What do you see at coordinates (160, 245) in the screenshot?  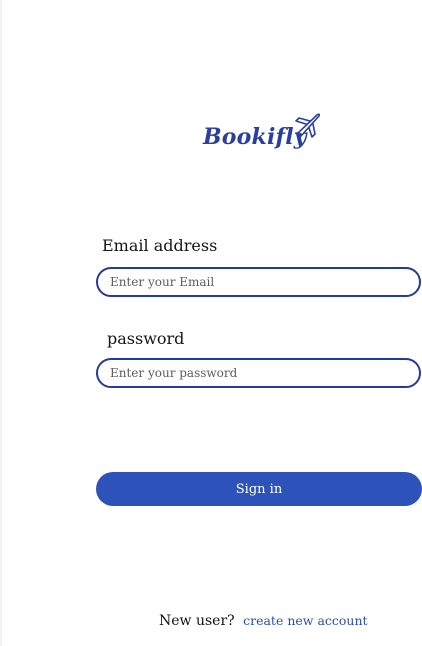 I see `email-label: Email address` at bounding box center [160, 245].